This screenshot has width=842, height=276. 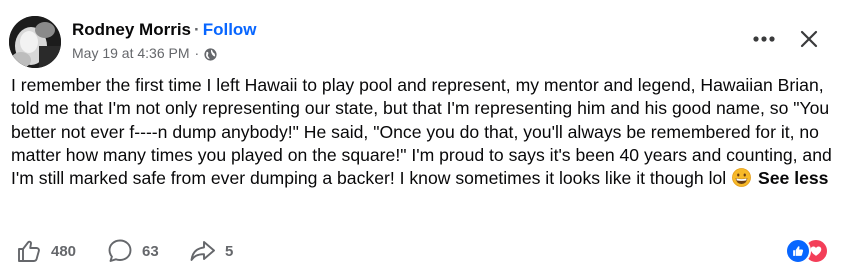 I want to click on avatar, so click(x=35, y=42).